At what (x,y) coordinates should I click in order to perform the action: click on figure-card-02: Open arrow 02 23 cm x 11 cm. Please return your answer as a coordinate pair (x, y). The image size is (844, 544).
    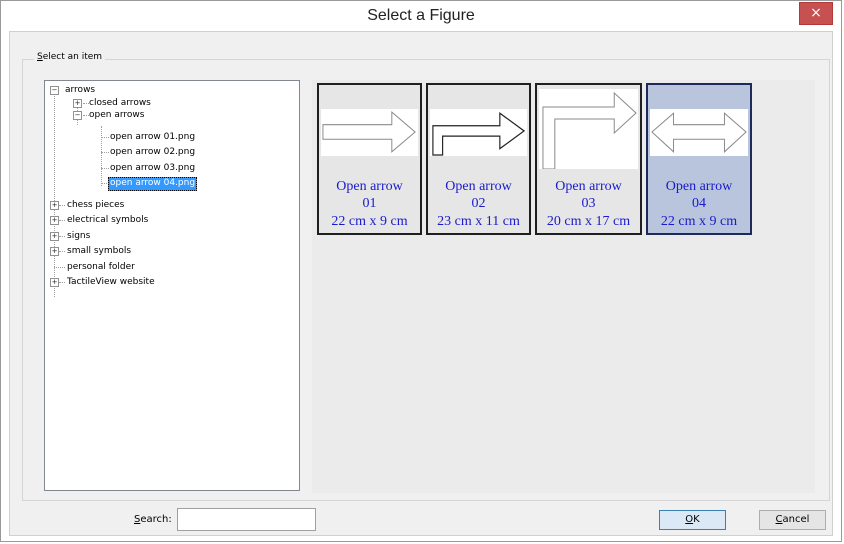
    Looking at the image, I should click on (478, 159).